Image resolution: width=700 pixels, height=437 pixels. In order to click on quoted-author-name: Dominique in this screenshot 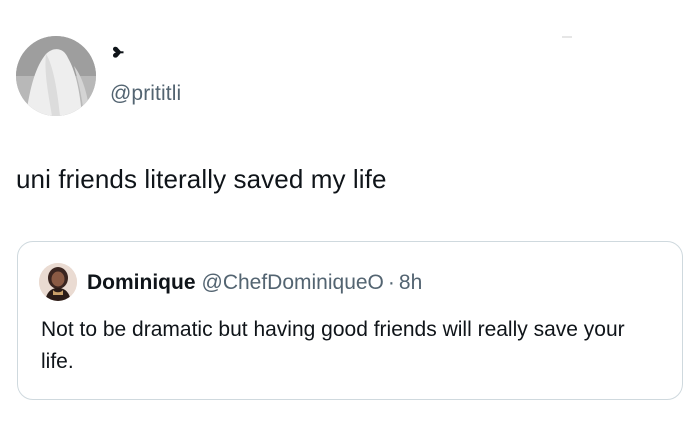, I will do `click(141, 282)`.